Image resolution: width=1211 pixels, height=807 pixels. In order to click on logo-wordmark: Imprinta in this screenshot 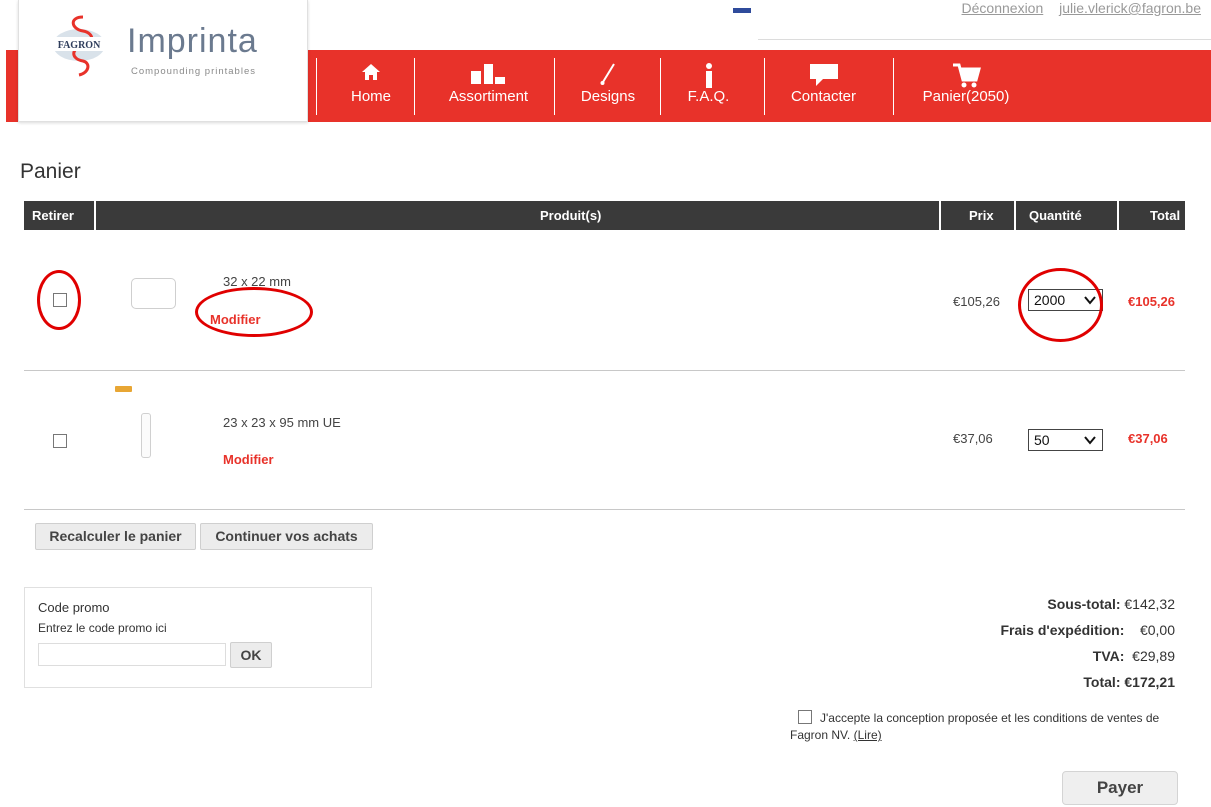, I will do `click(192, 41)`.